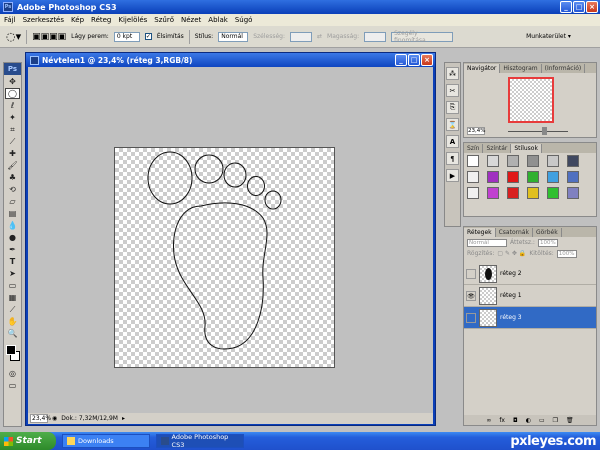 The height and width of the screenshot is (450, 600). What do you see at coordinates (101, 20) in the screenshot?
I see `menu-layer: Réteg` at bounding box center [101, 20].